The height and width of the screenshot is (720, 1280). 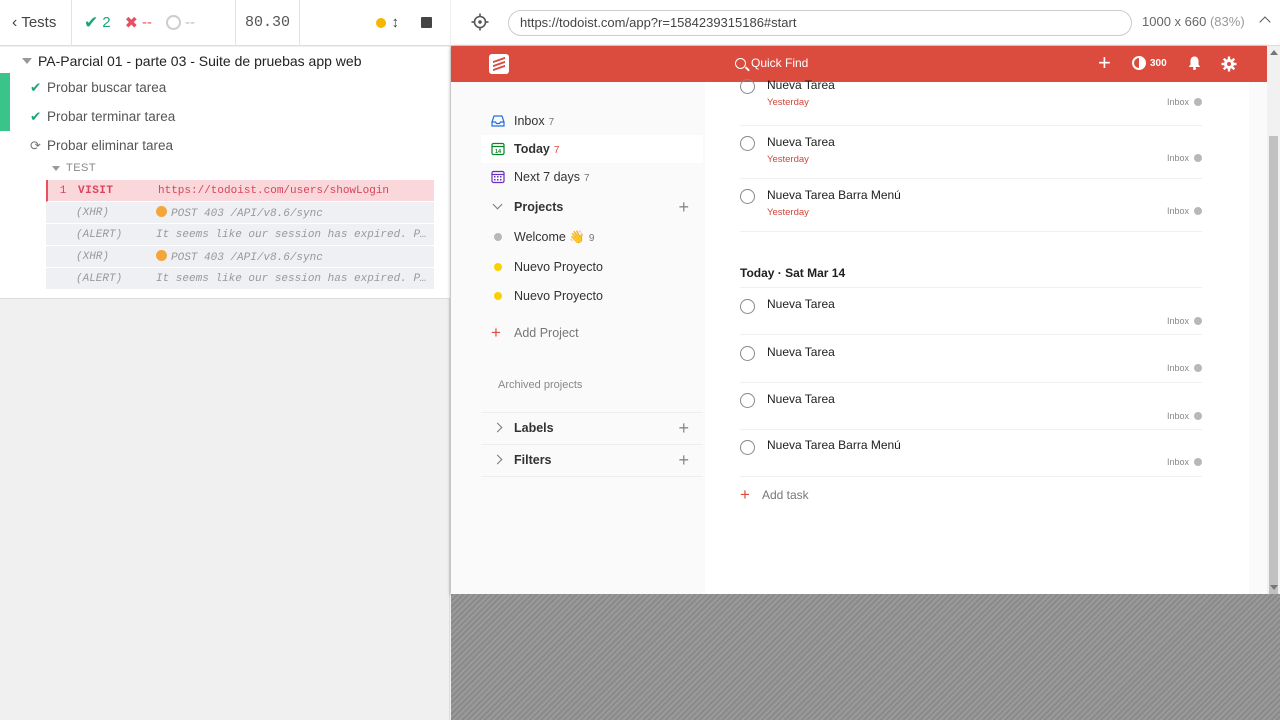 What do you see at coordinates (387, 22) in the screenshot?
I see `auto-scroll-toggle: ↕` at bounding box center [387, 22].